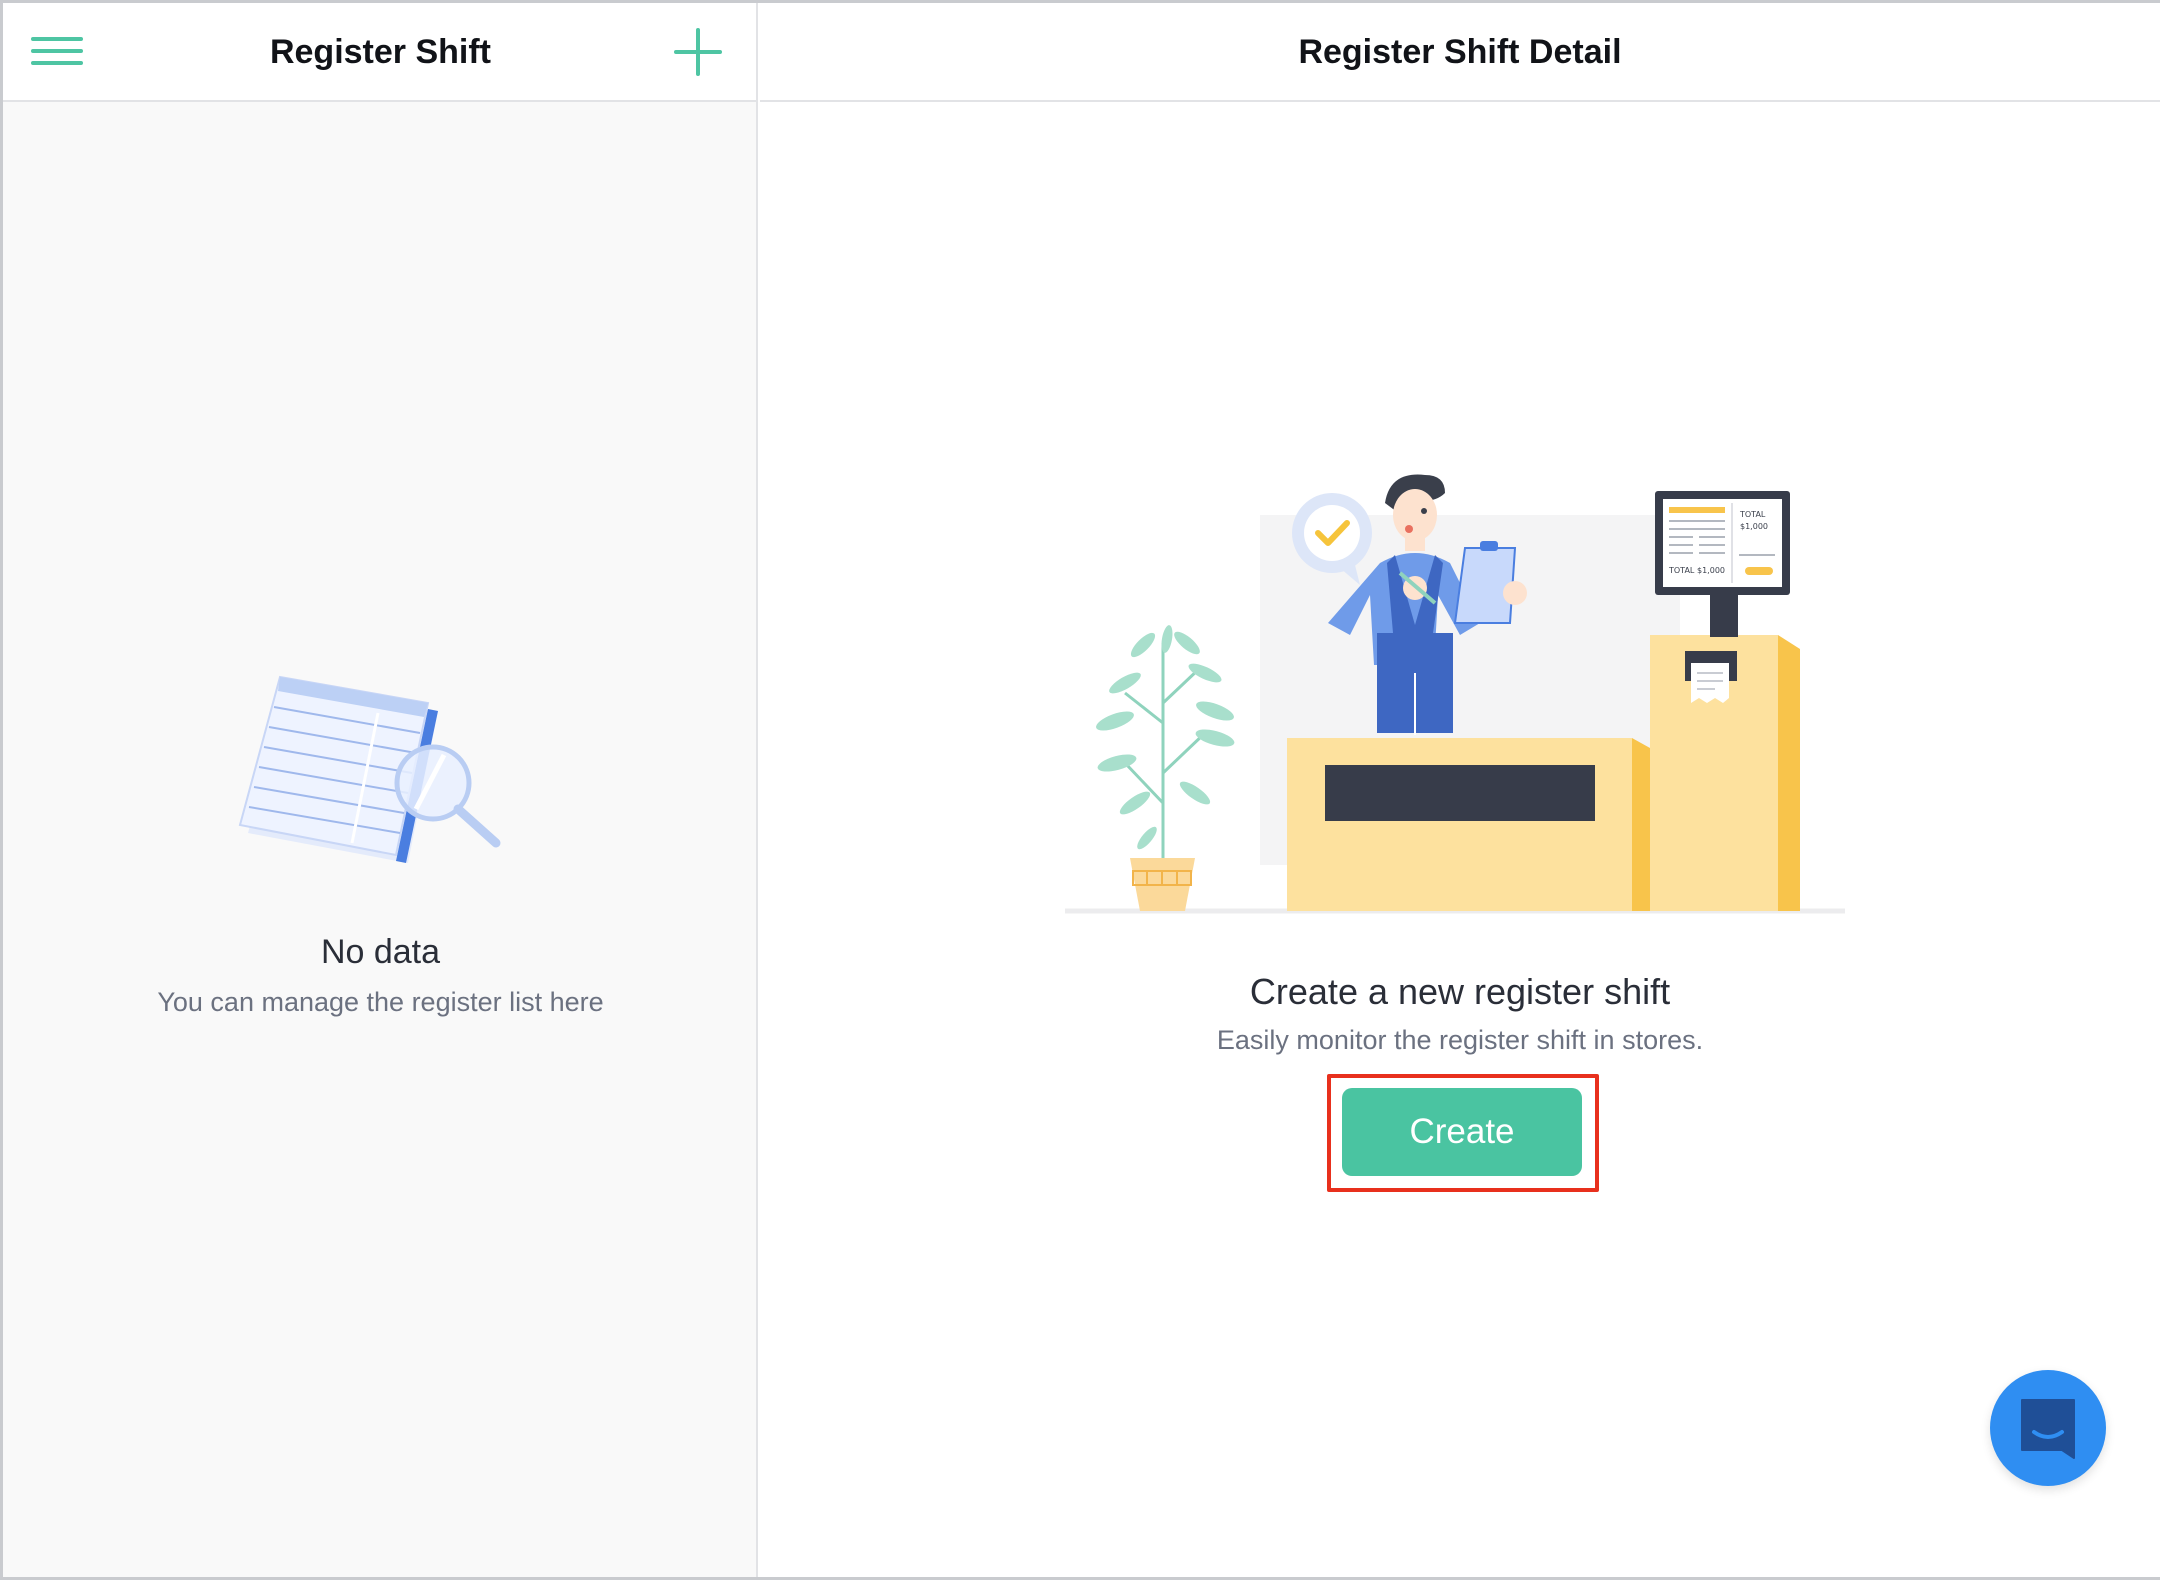 This screenshot has height=1580, width=2160. I want to click on receipt-total-label-2: TOTAL, so click(1681, 570).